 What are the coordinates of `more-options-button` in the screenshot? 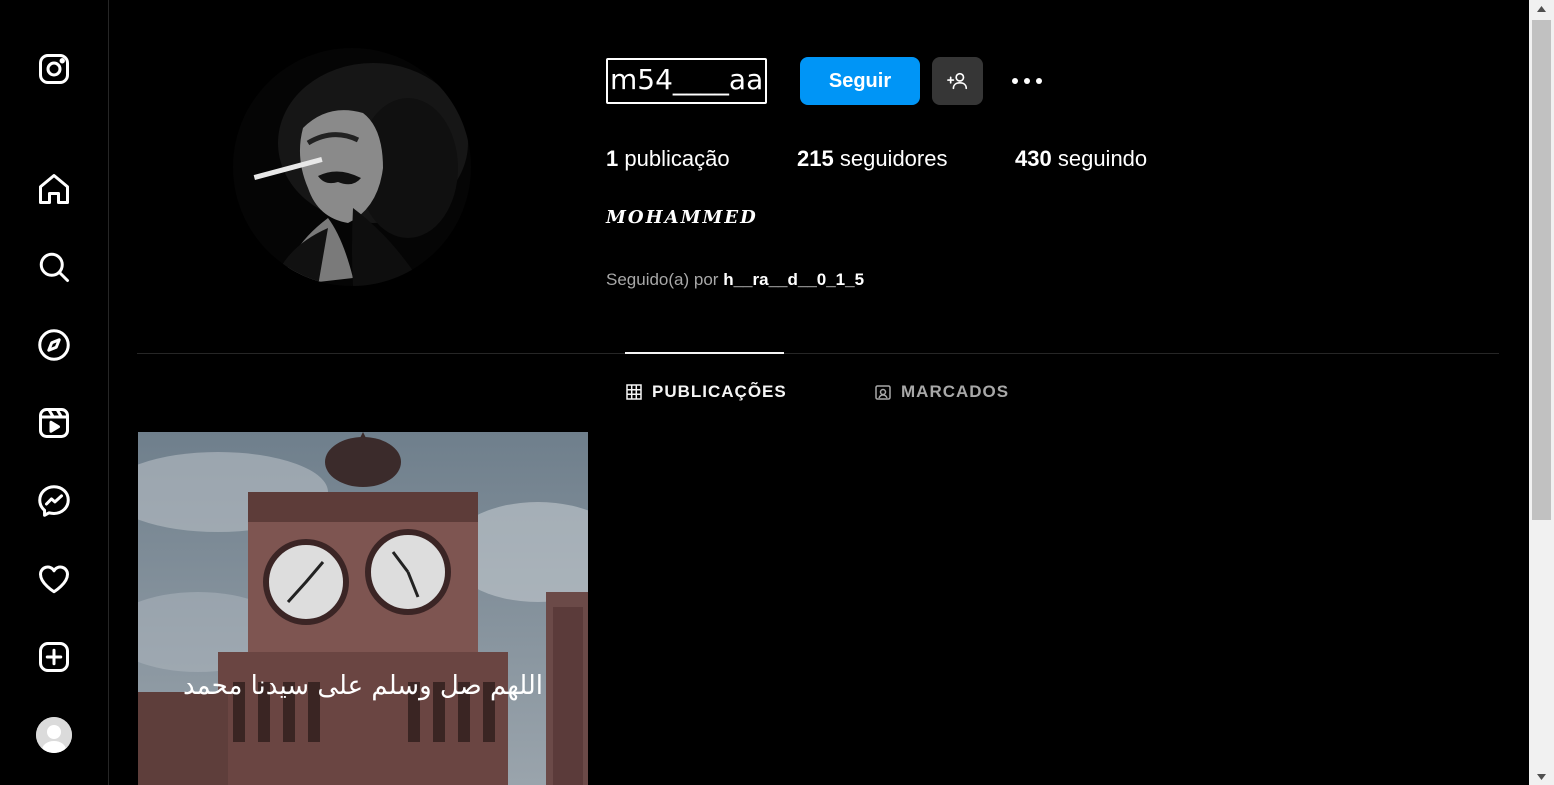 It's located at (1027, 81).